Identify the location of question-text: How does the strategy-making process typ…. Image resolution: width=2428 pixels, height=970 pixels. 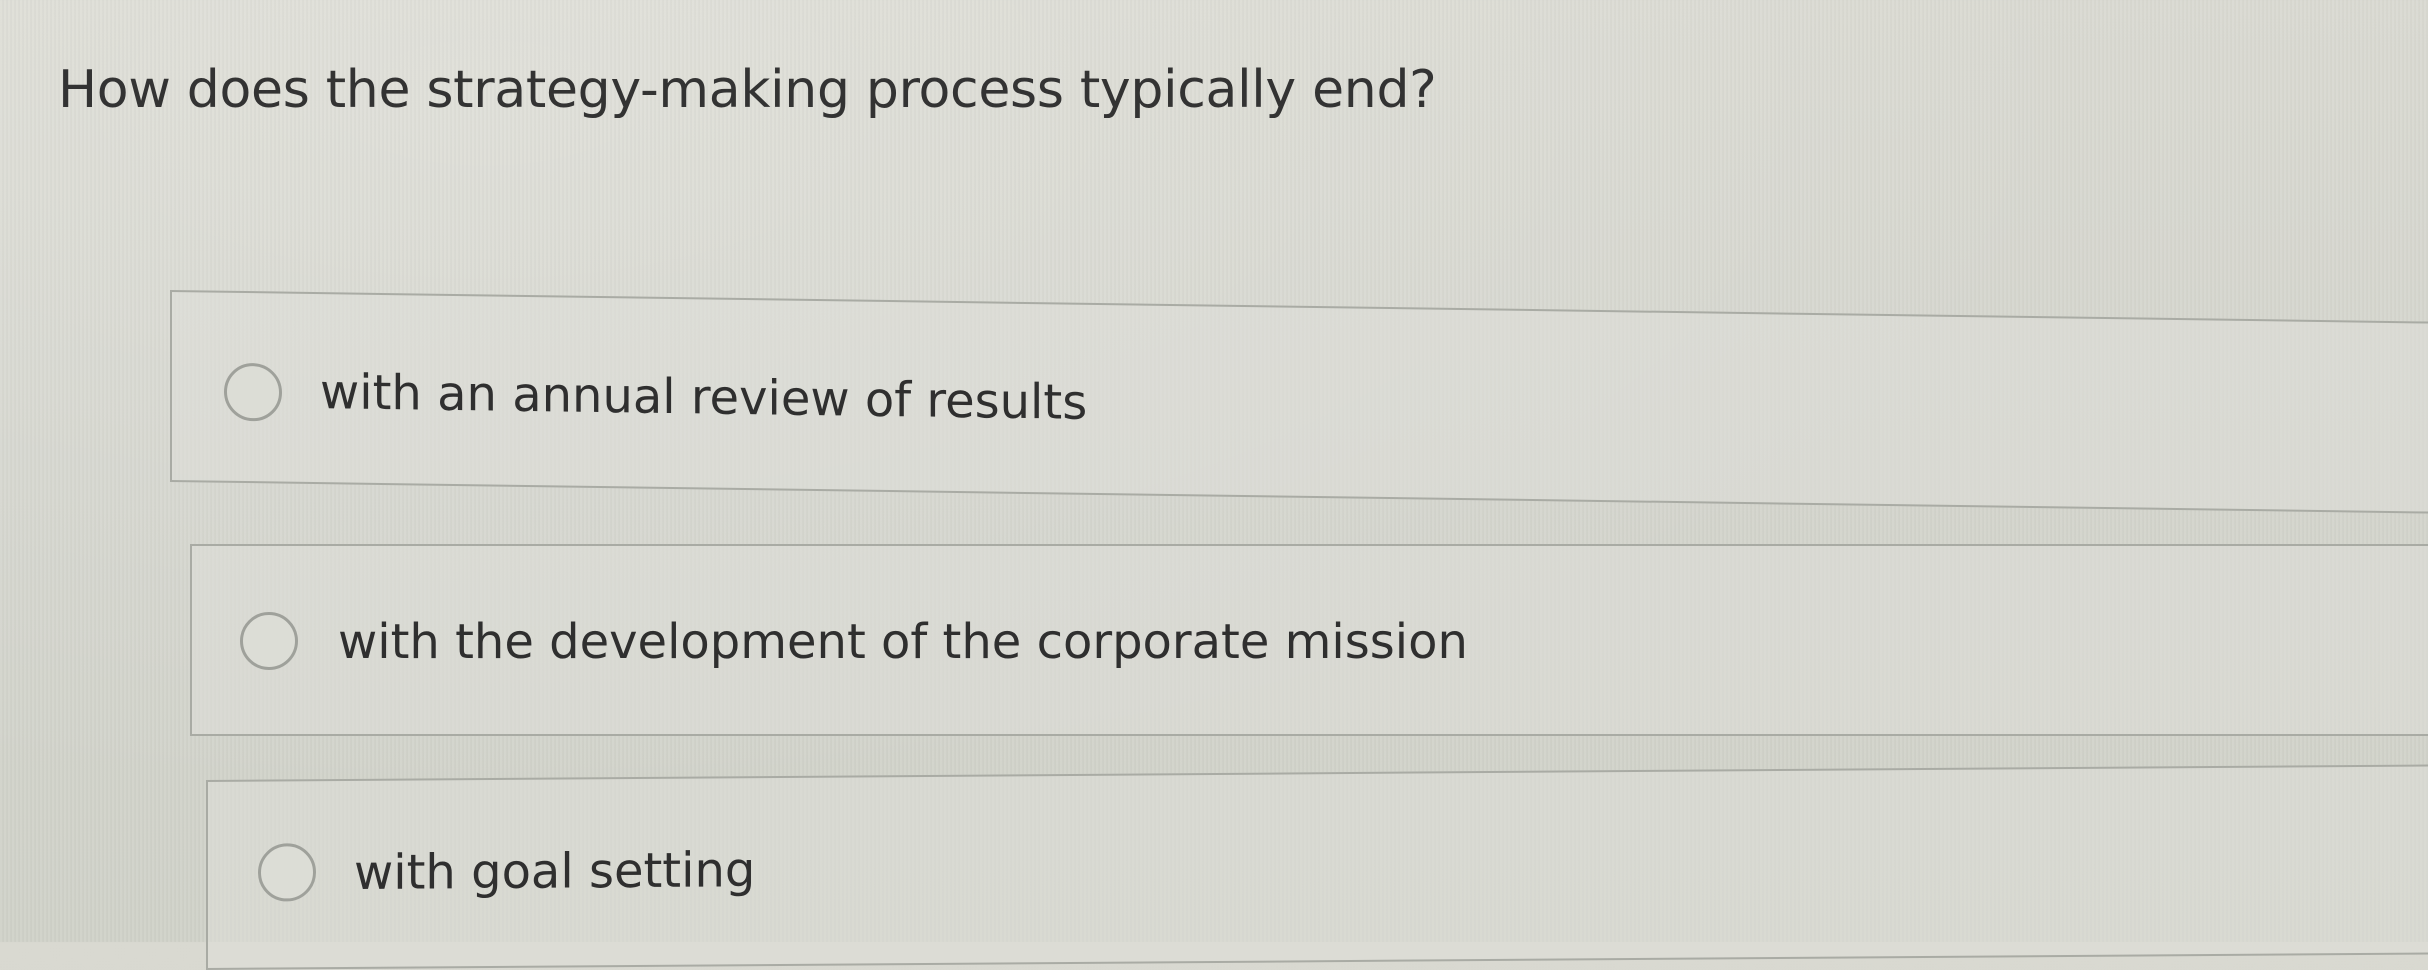
(747, 90).